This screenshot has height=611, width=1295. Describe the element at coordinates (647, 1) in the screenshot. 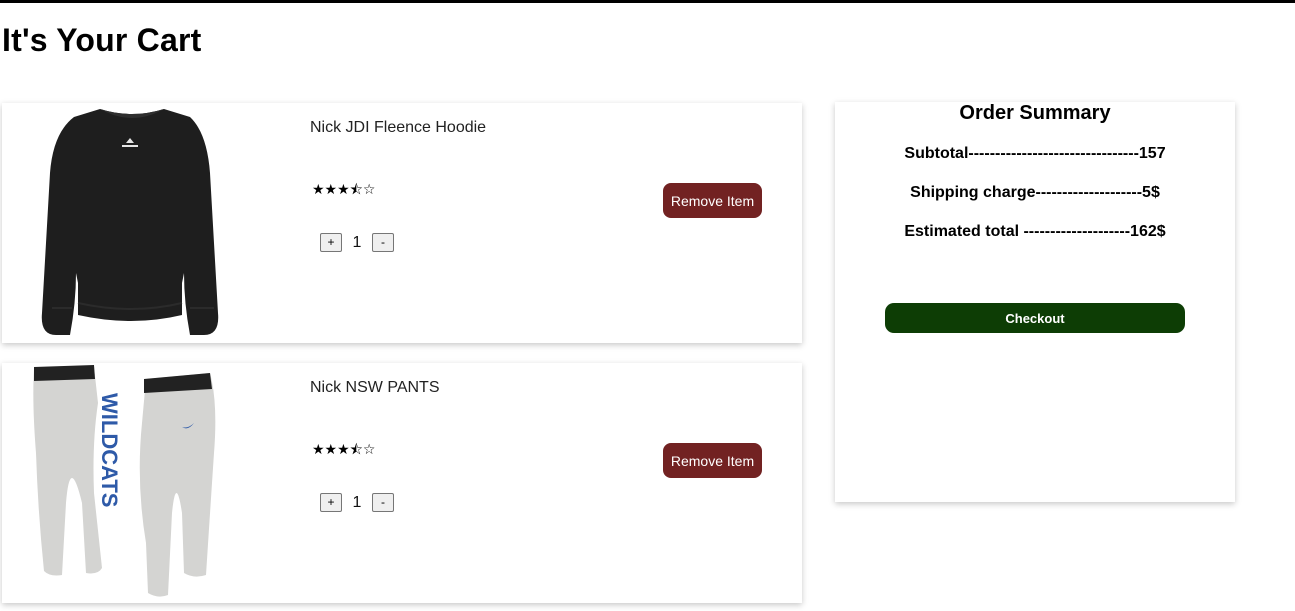

I see `top-border` at that location.